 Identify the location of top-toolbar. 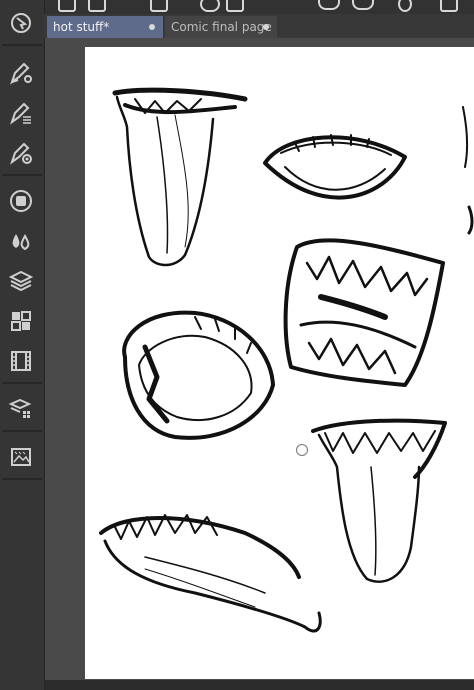
(237, 7).